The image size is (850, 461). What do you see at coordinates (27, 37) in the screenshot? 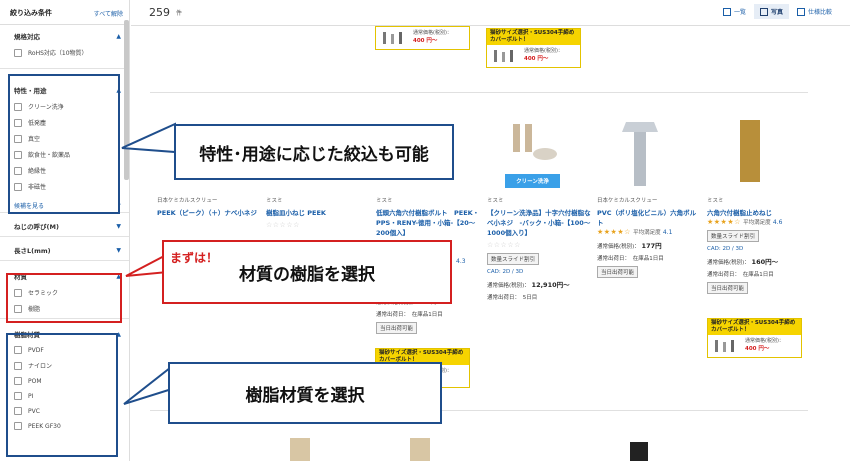
I see `section-title: 規格対応` at bounding box center [27, 37].